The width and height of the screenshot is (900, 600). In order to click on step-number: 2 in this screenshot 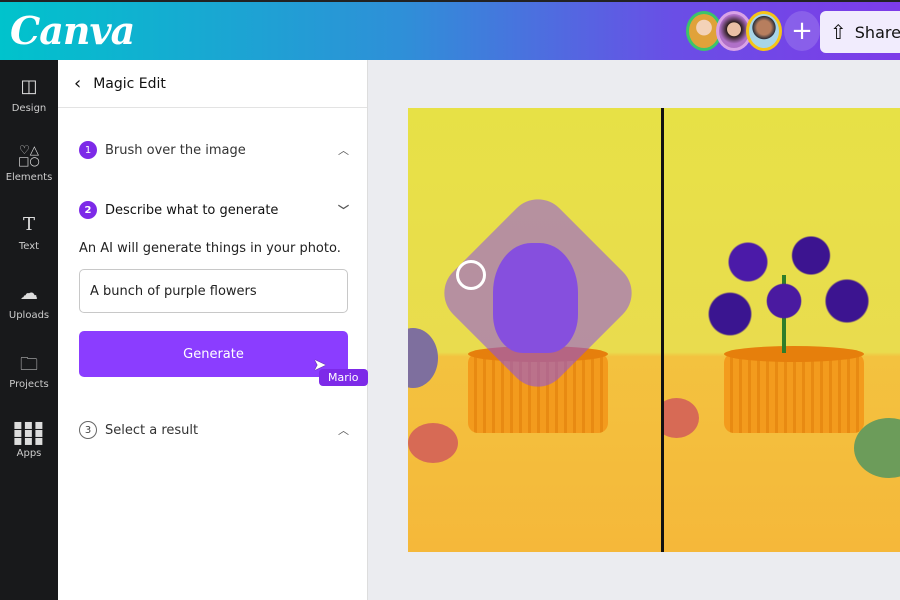, I will do `click(88, 210)`.